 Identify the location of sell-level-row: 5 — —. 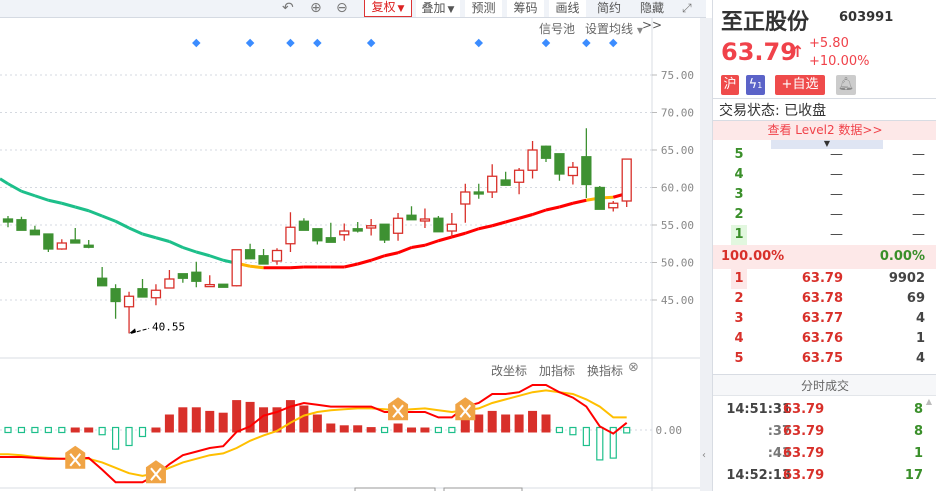
(824, 155).